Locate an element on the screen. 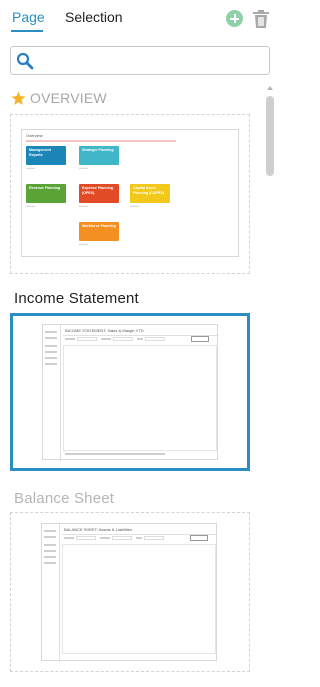 The height and width of the screenshot is (687, 320). thumbnail-heading: Overview is located at coordinates (34, 135).